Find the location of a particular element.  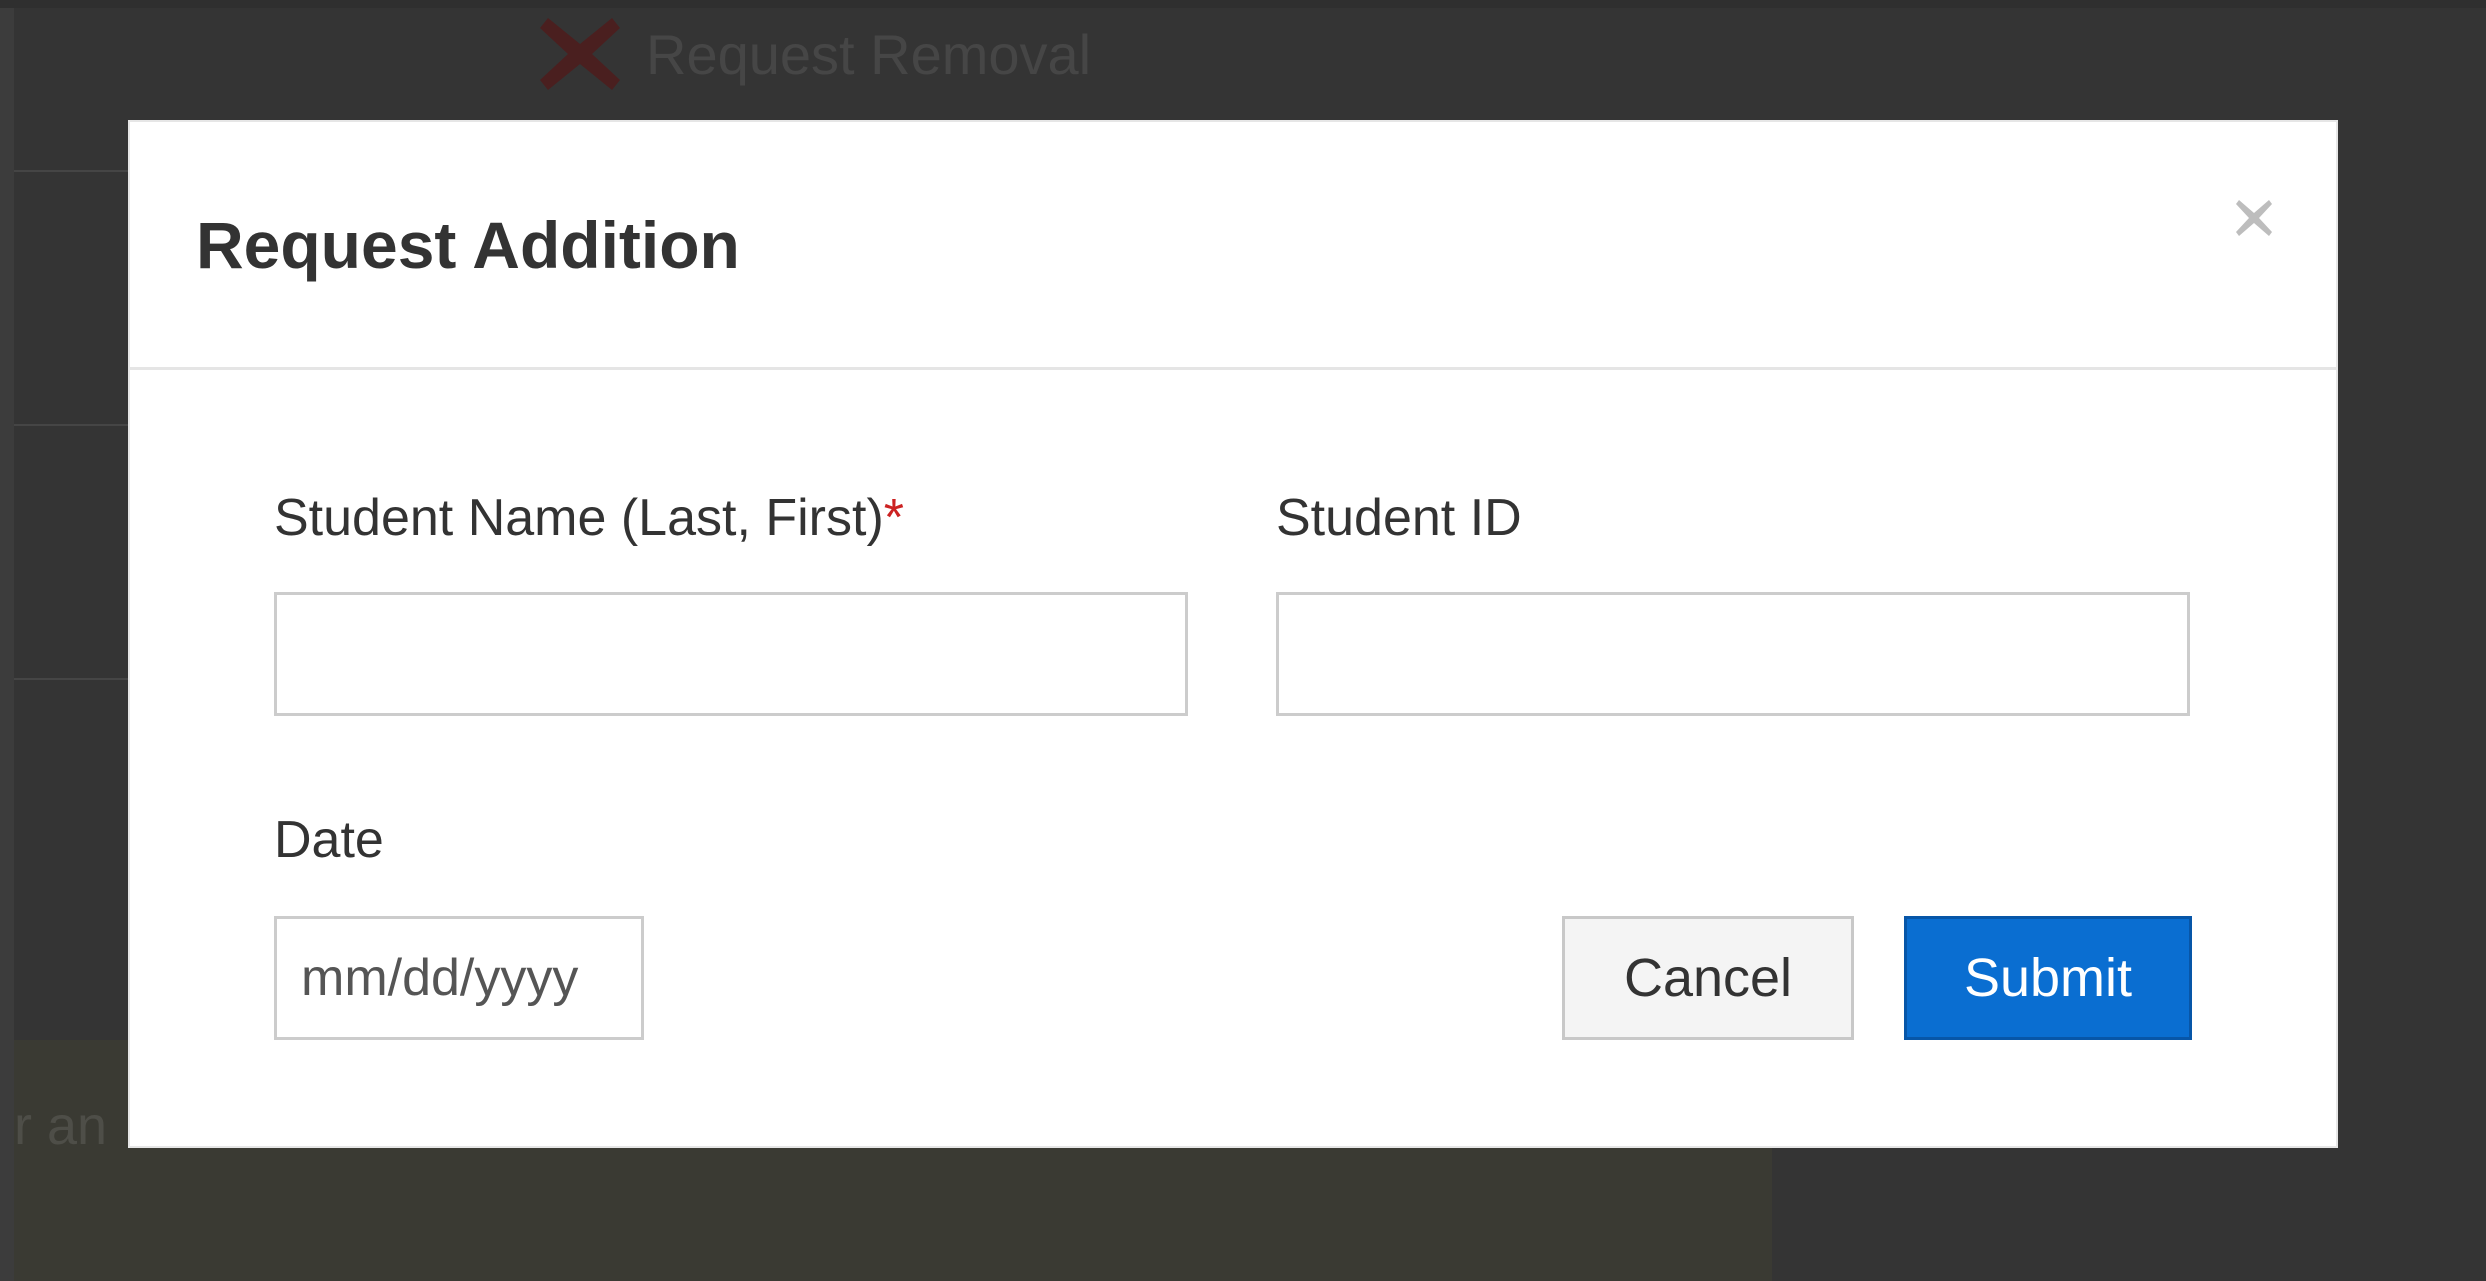

submit-button: Submit is located at coordinates (2048, 978).